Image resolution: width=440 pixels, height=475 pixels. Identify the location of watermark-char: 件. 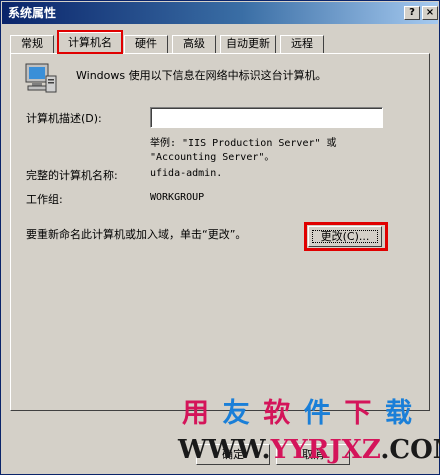
(317, 413).